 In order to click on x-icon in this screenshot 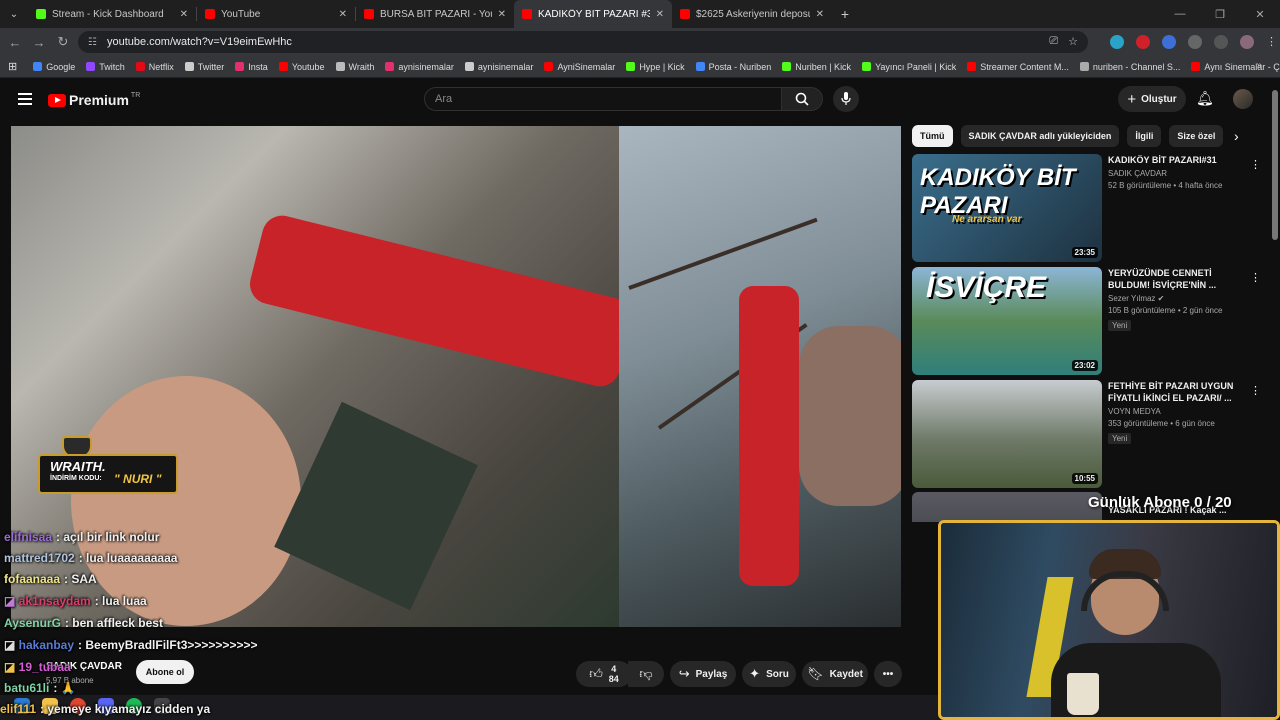, I will do `click(189, 66)`.